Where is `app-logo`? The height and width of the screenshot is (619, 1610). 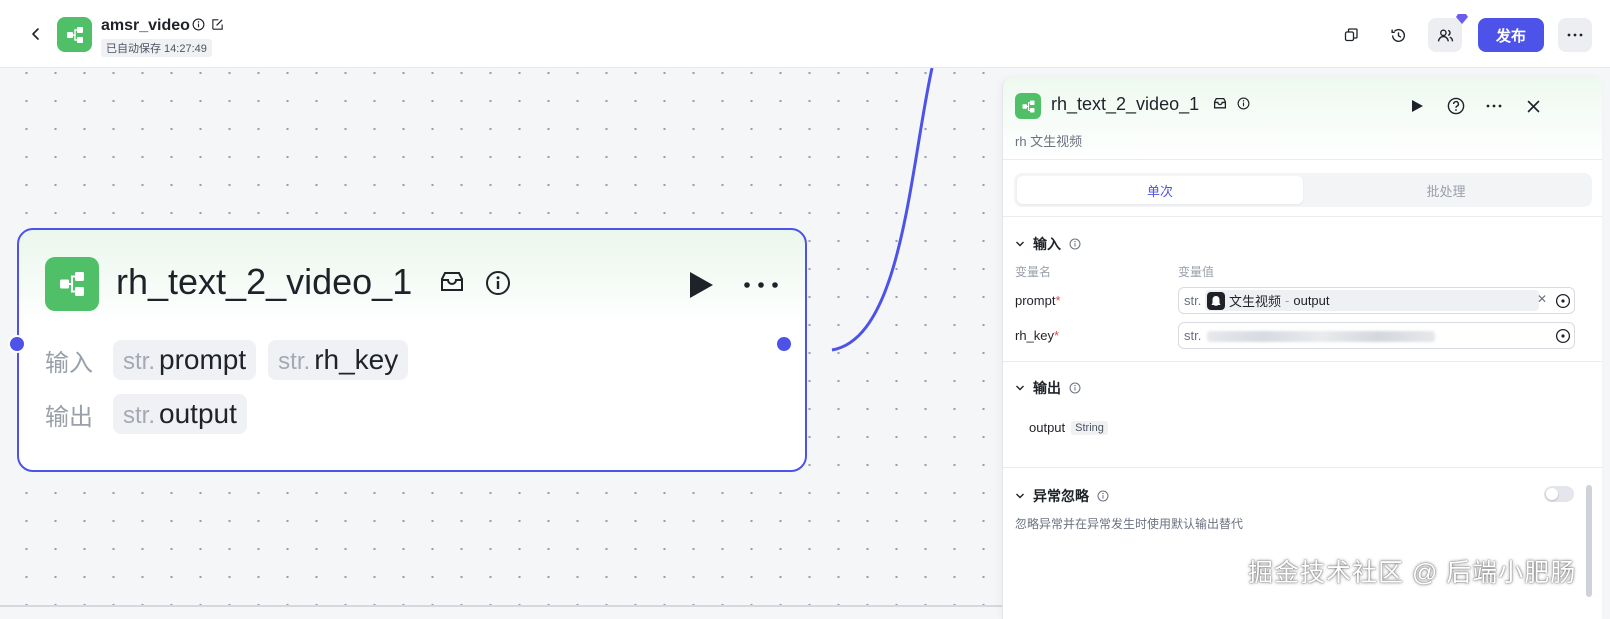
app-logo is located at coordinates (74, 34).